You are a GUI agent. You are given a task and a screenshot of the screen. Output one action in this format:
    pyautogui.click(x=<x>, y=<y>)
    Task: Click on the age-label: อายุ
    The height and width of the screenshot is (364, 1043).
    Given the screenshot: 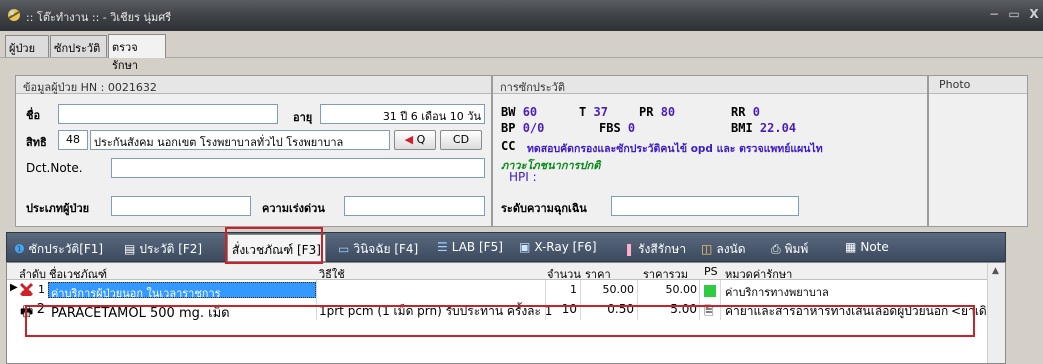 What is the action you would take?
    pyautogui.click(x=303, y=117)
    